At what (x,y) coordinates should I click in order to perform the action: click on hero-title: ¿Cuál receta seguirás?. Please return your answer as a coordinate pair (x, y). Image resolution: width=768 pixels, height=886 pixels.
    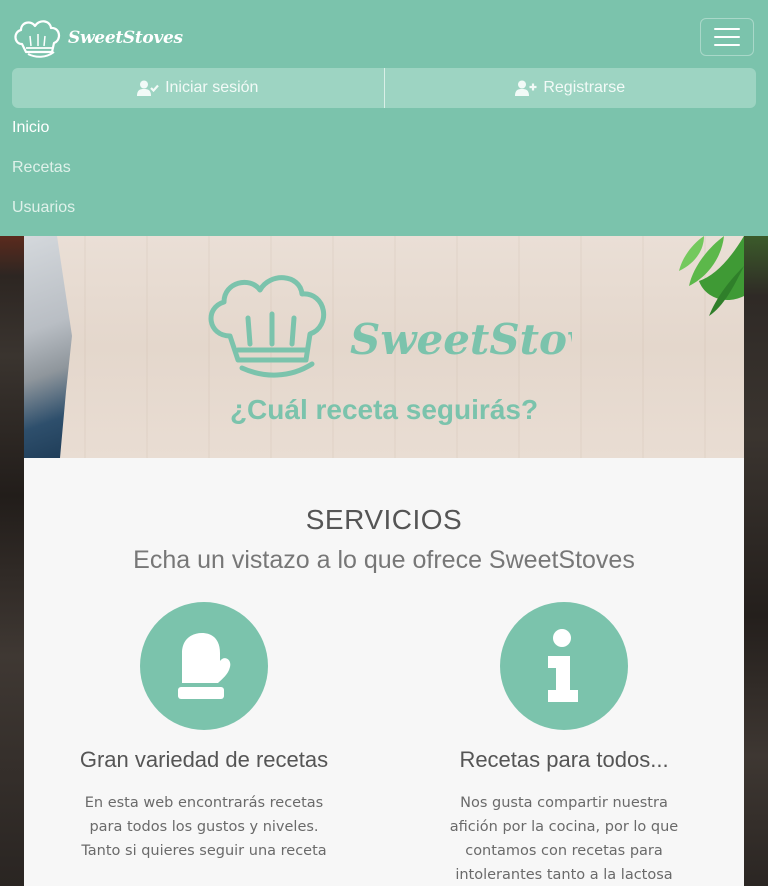
    Looking at the image, I should click on (384, 409).